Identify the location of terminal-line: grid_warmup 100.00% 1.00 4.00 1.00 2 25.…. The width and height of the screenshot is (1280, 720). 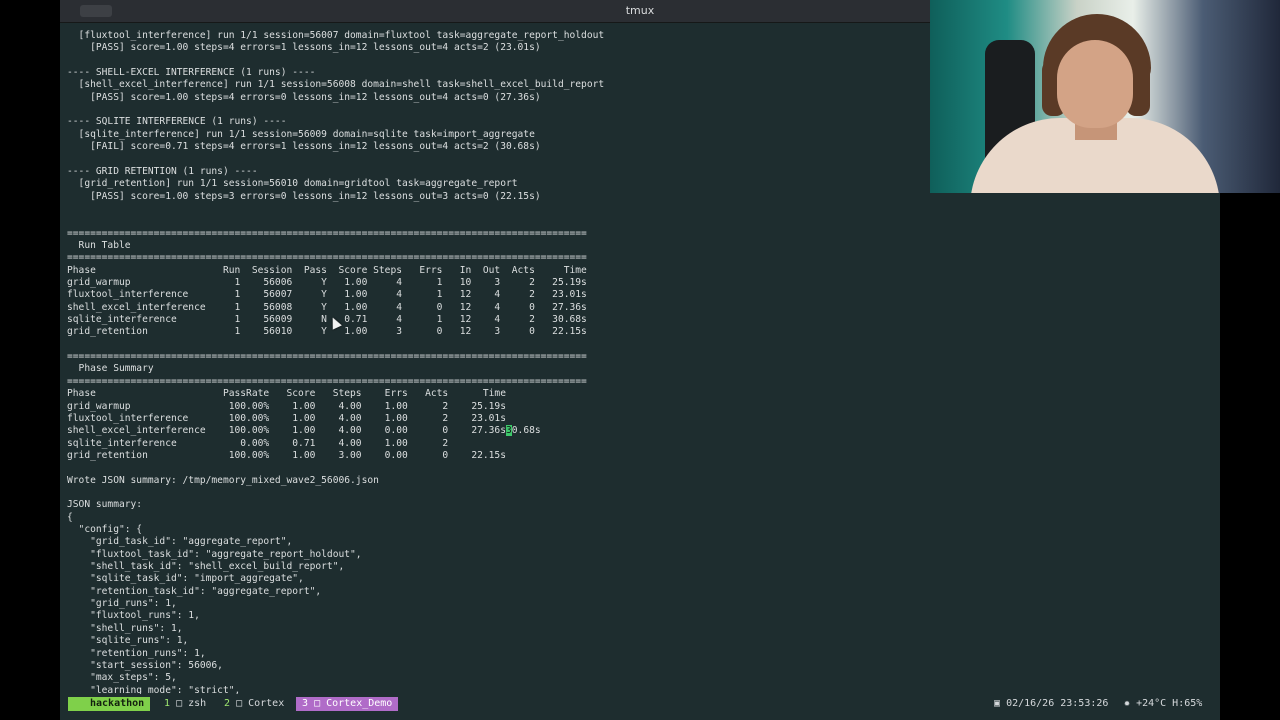
(286, 406).